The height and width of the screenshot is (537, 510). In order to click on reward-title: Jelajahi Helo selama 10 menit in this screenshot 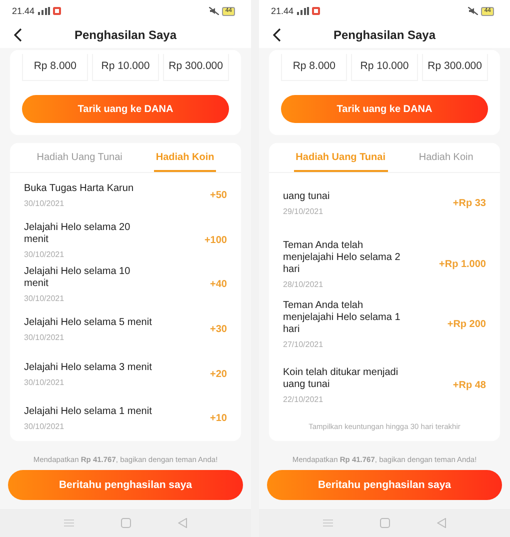, I will do `click(78, 278)`.